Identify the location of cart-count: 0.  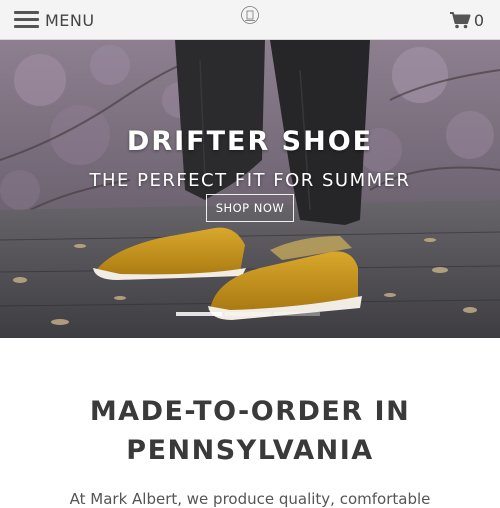
(479, 20).